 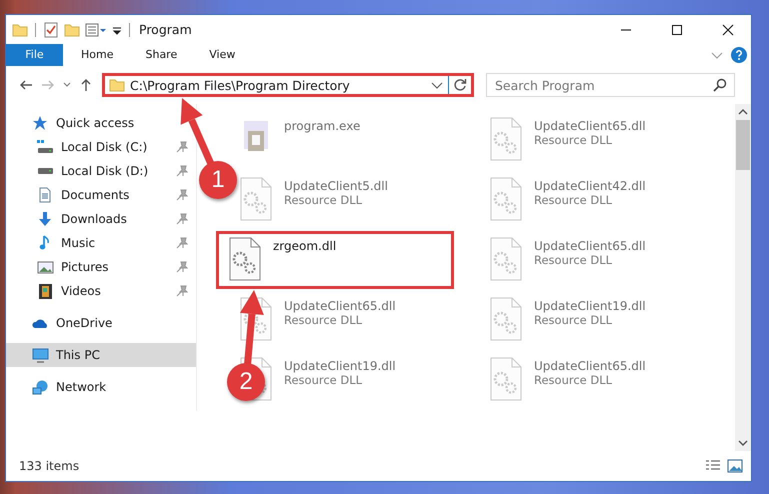 What do you see at coordinates (40, 123) in the screenshot?
I see `star-icon` at bounding box center [40, 123].